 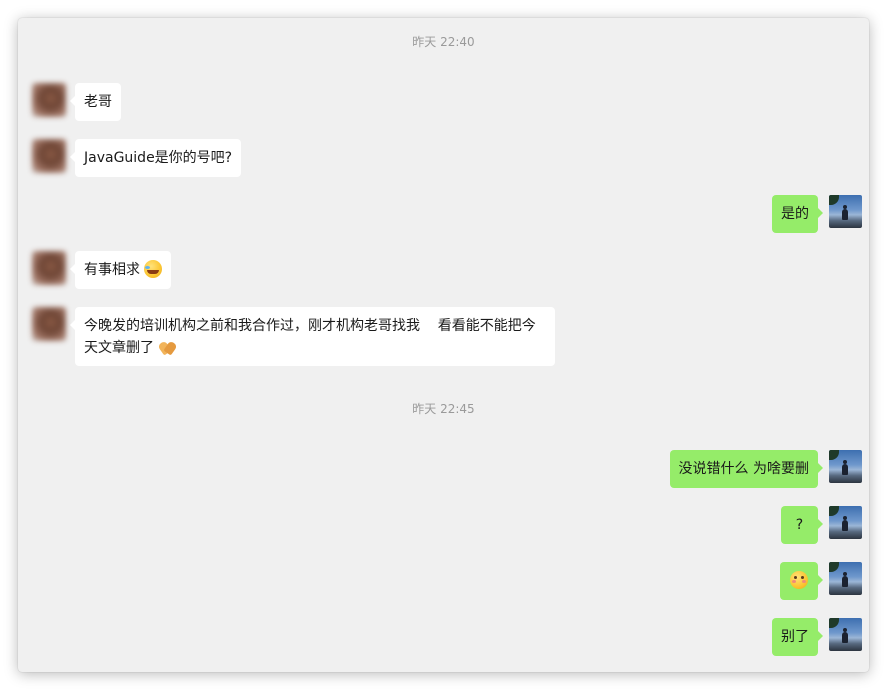 I want to click on message-text-line: 天文章删了, so click(x=315, y=348).